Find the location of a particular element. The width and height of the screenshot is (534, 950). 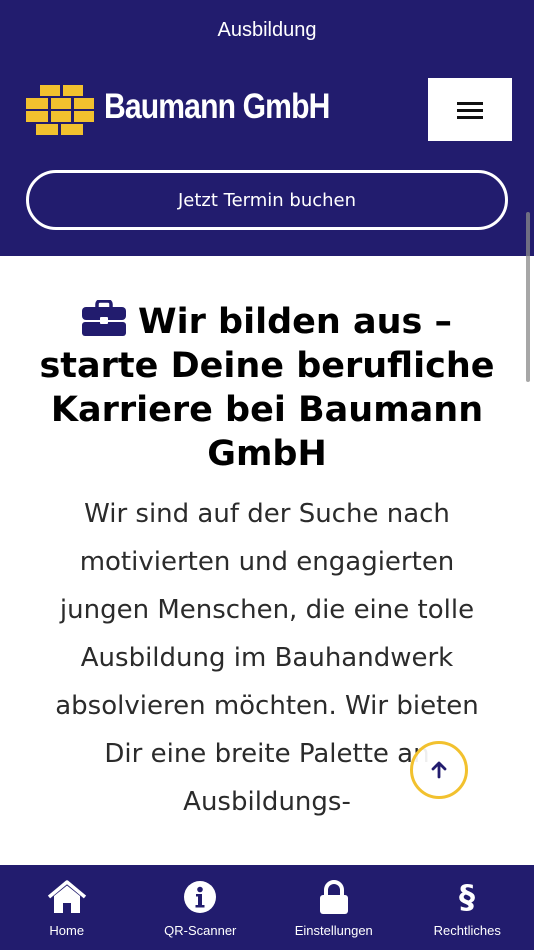

scroll-to-top-button is located at coordinates (439, 770).